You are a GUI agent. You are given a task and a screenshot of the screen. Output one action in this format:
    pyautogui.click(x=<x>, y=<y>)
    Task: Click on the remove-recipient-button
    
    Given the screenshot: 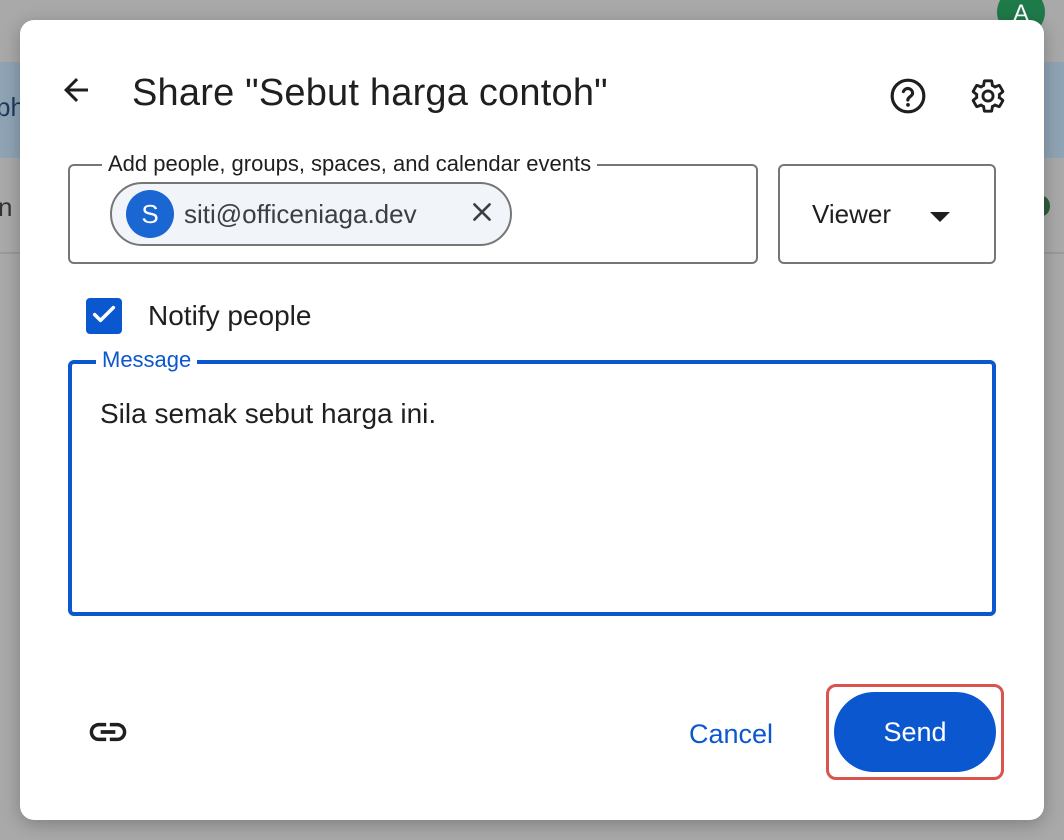 What is the action you would take?
    pyautogui.click(x=482, y=214)
    